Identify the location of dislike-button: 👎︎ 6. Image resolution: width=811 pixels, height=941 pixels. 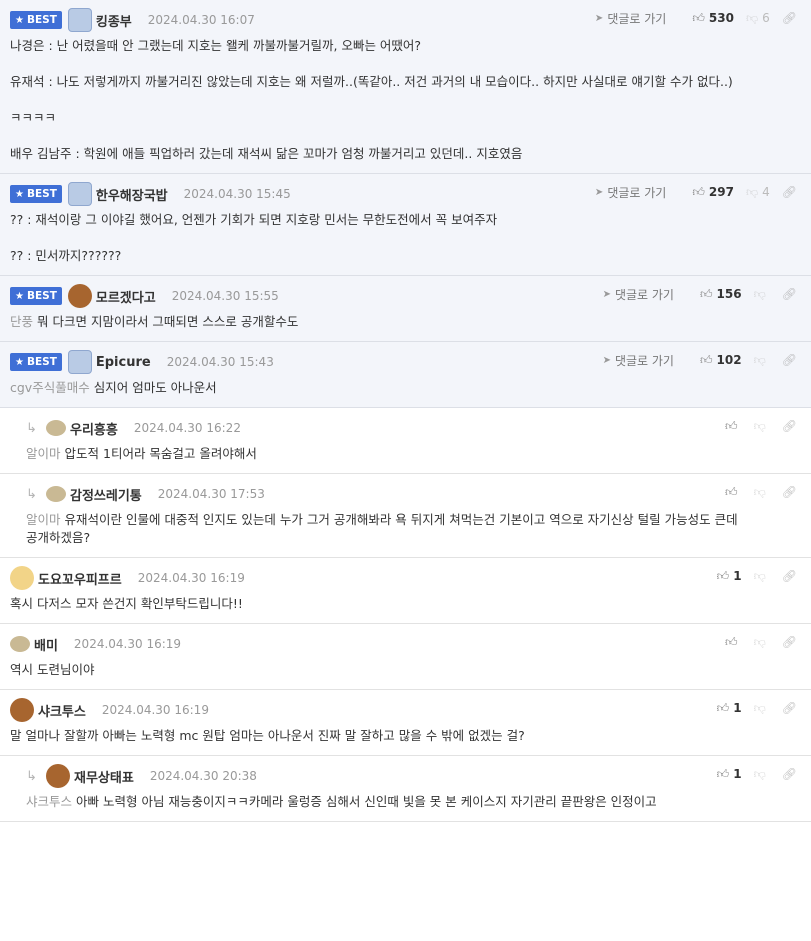
(758, 18).